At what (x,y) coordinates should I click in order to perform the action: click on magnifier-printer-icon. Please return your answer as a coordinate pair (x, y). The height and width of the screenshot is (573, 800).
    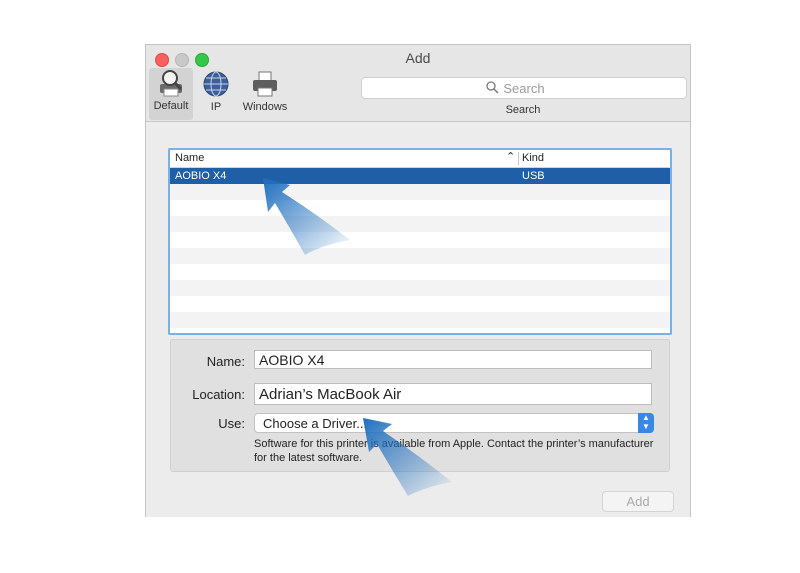
    Looking at the image, I should click on (171, 83).